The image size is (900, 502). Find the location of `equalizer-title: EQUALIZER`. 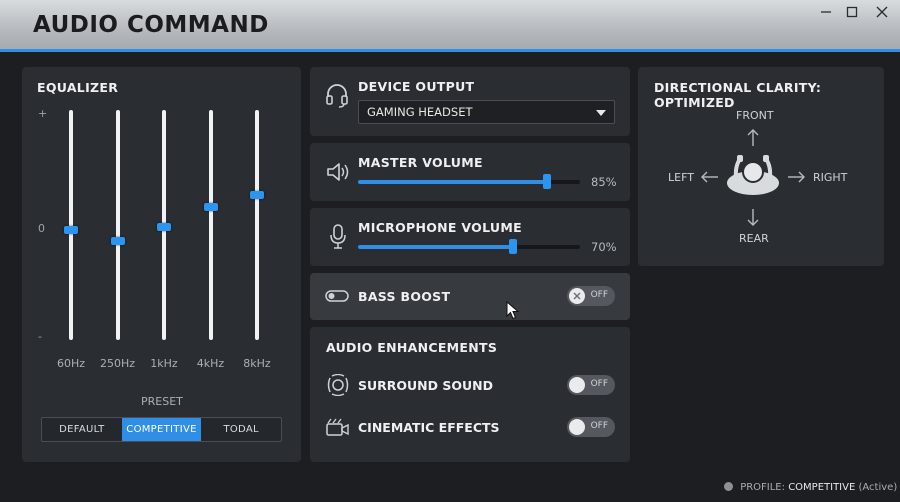

equalizer-title: EQUALIZER is located at coordinates (78, 87).